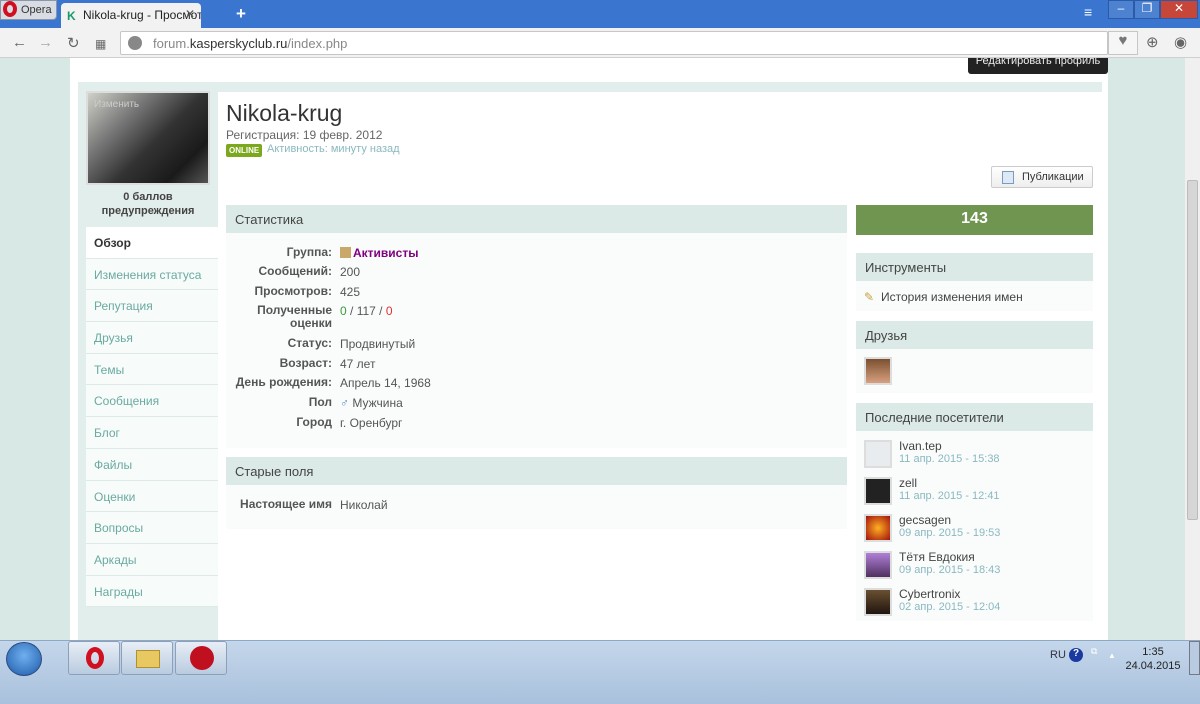 Image resolution: width=1200 pixels, height=704 pixels. What do you see at coordinates (201, 658) in the screenshot?
I see `taskbar-opera-next` at bounding box center [201, 658].